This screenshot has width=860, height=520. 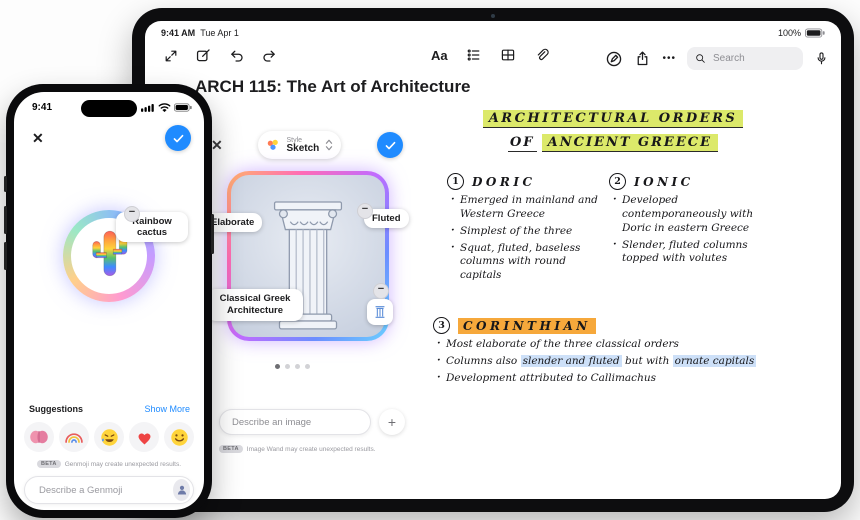 What do you see at coordinates (617, 181) in the screenshot?
I see `section-number: 2` at bounding box center [617, 181].